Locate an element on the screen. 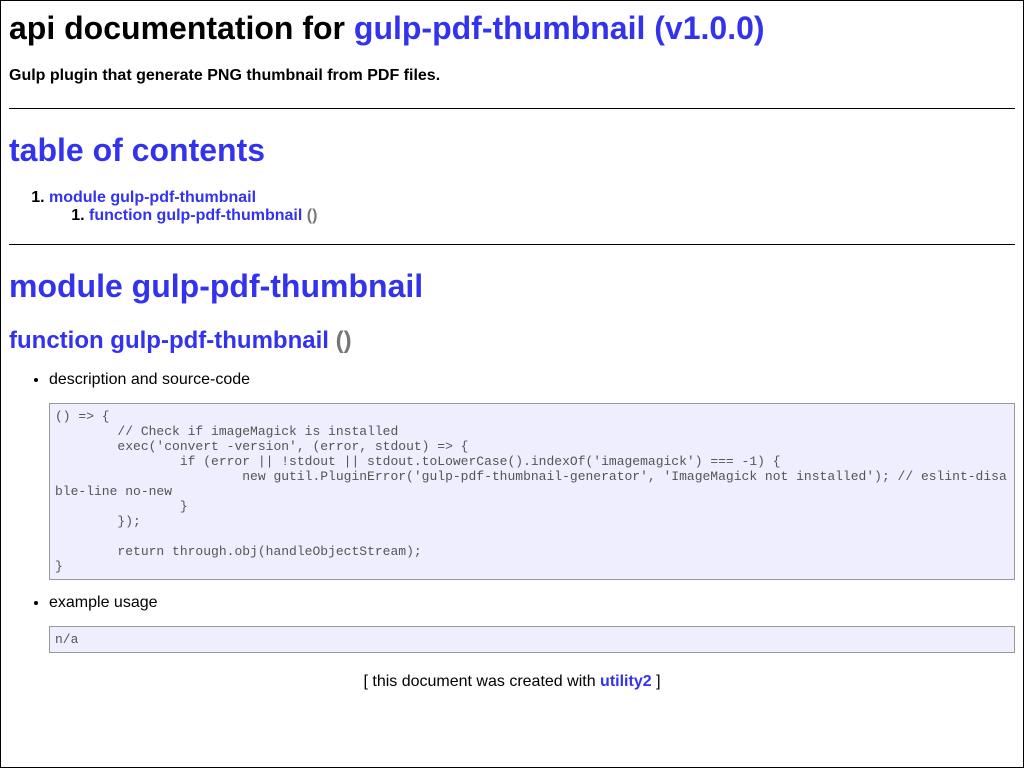  toc-item-function: function gulp-pdf-thumbnail () is located at coordinates (552, 216).